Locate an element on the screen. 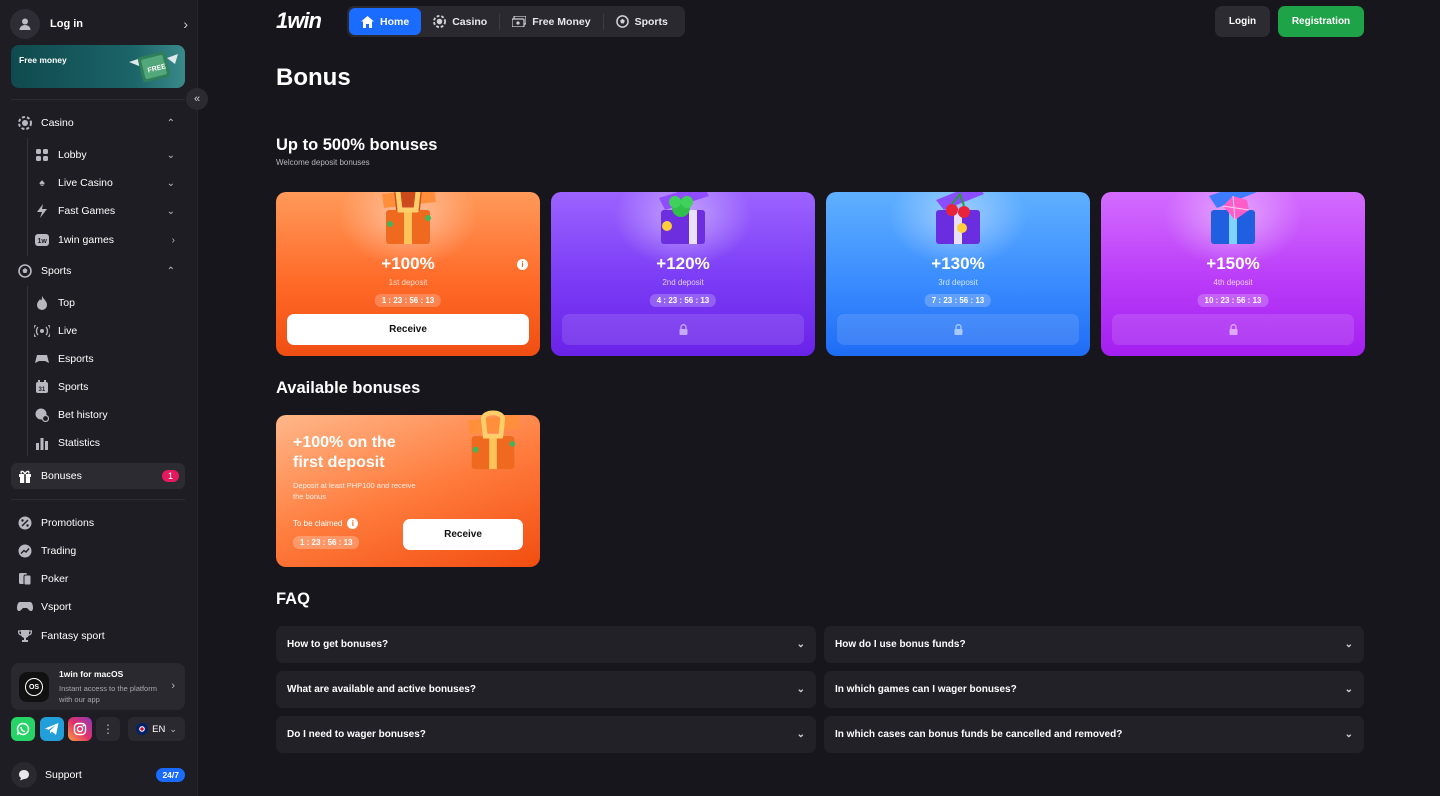 Image resolution: width=1440 pixels, height=796 pixels. tab-free-money: Free Money is located at coordinates (551, 21).